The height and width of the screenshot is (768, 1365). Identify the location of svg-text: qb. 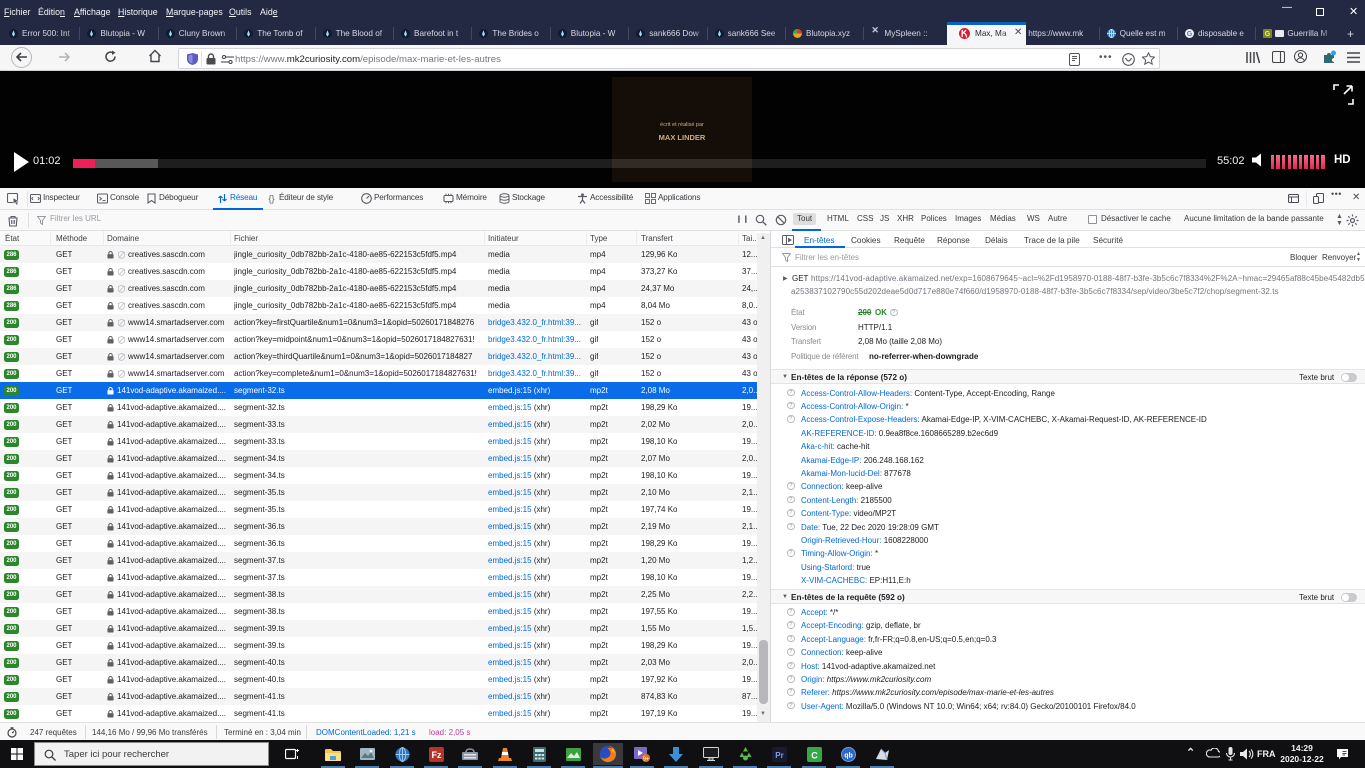
(848, 755).